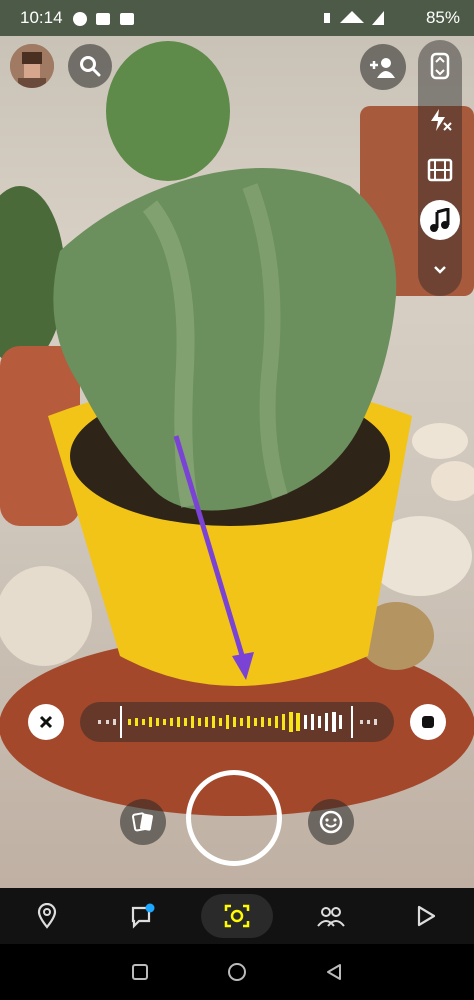 Image resolution: width=474 pixels, height=1000 pixels. I want to click on camera-icon, so click(237, 916).